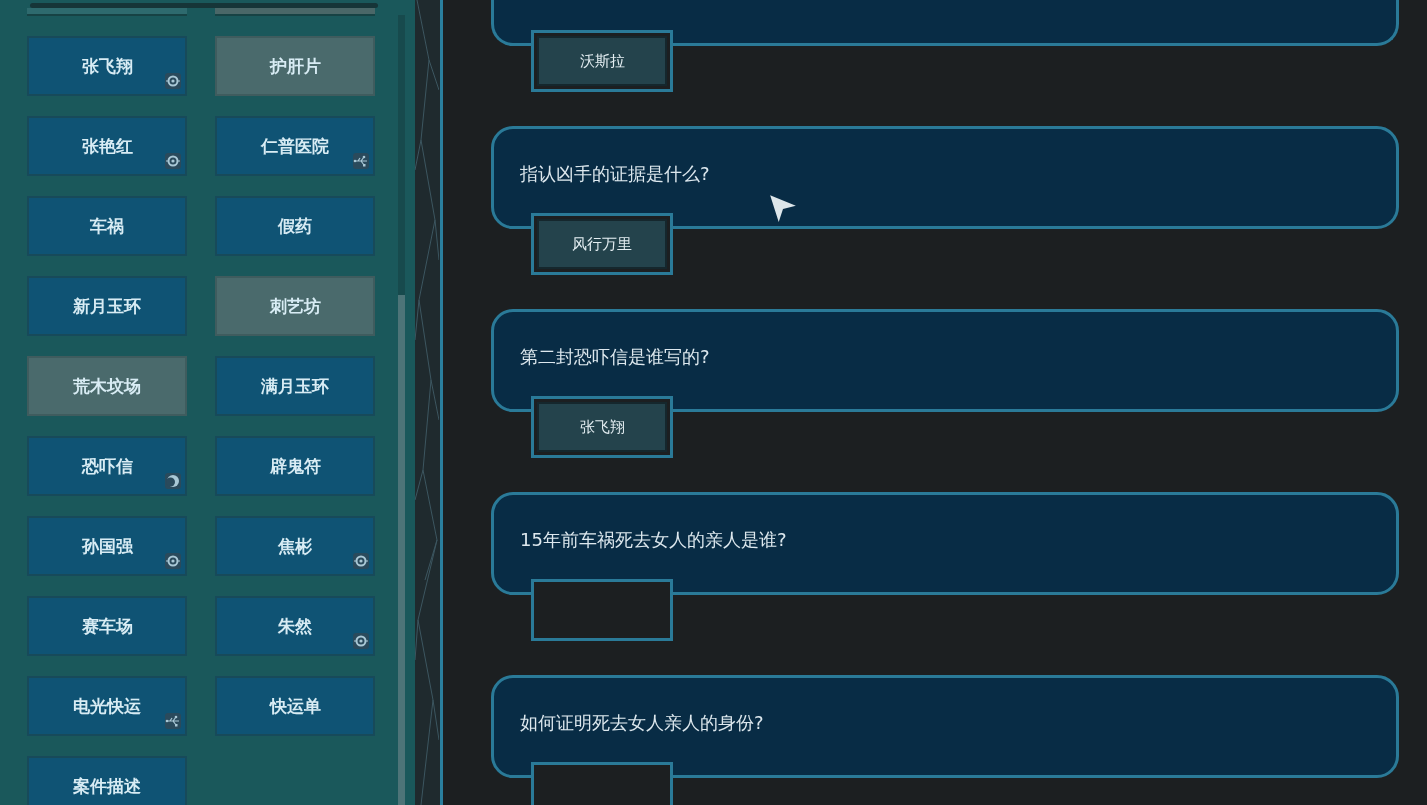 This screenshot has width=1427, height=805. Describe the element at coordinates (295, 66) in the screenshot. I see `clue-tile: 护肝片` at that location.